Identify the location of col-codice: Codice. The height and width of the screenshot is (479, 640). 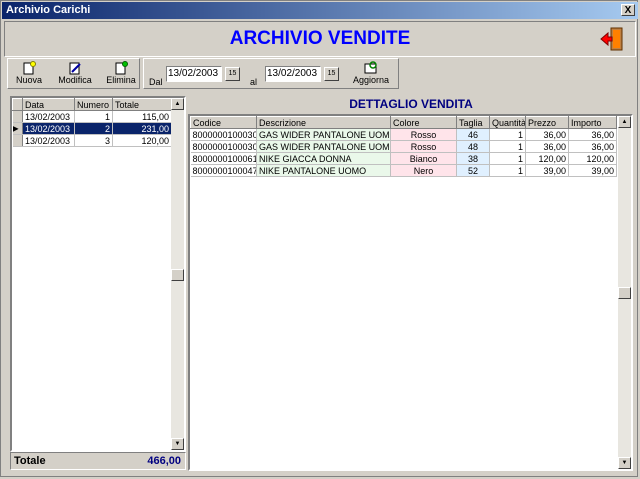
(223, 122).